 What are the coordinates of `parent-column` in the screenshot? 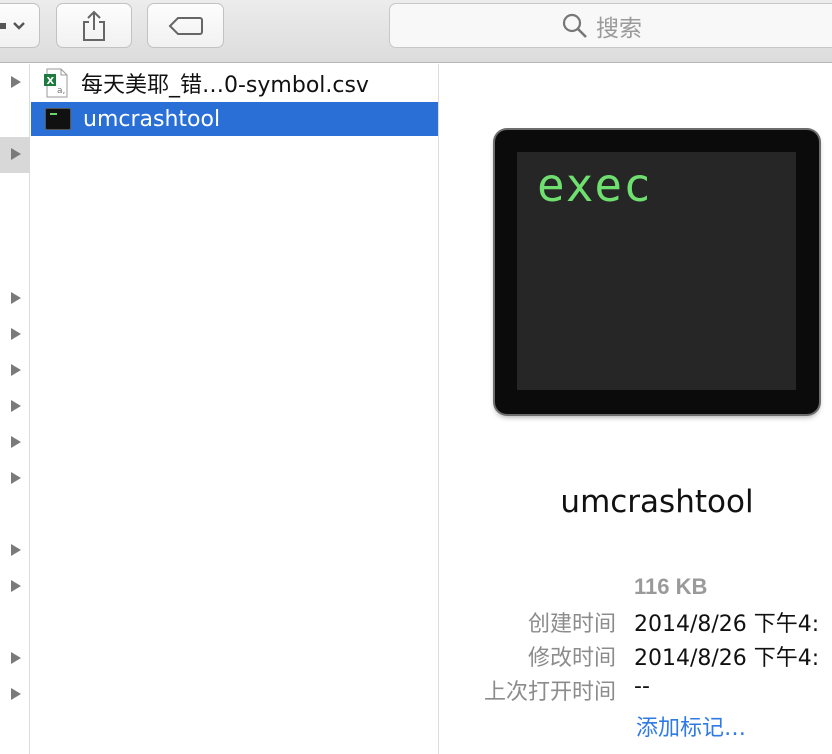 It's located at (15, 409).